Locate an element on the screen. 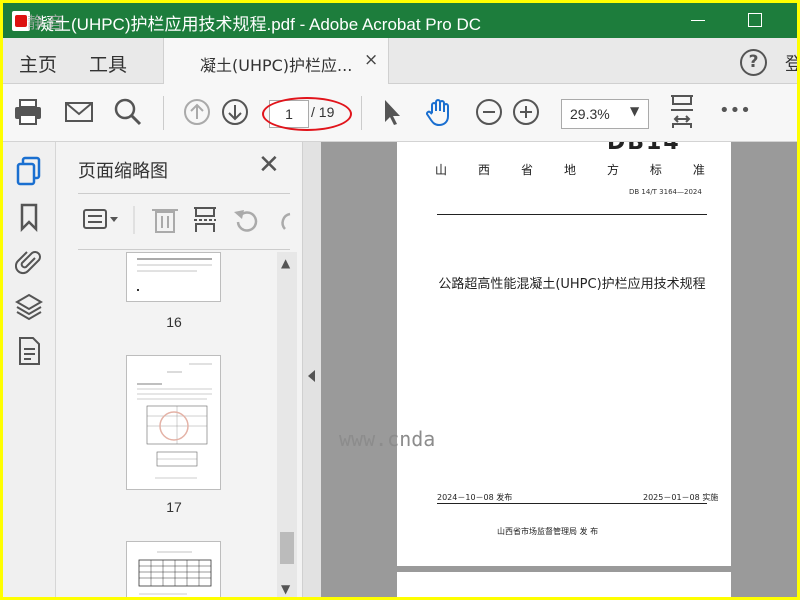  thumbnail-scrollbar: ▲ ▼ is located at coordinates (287, 424).